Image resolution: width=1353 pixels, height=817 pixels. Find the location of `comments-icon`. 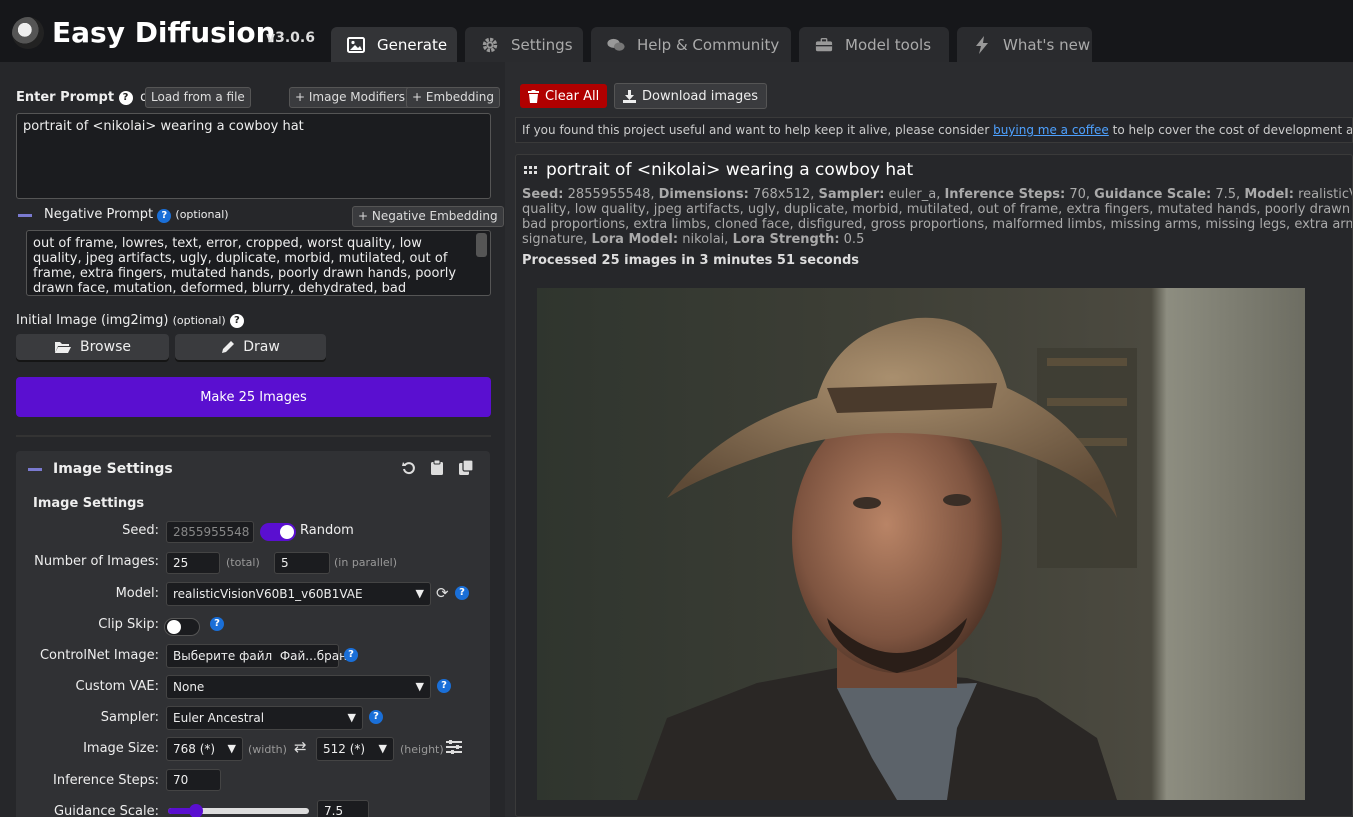

comments-icon is located at coordinates (616, 45).